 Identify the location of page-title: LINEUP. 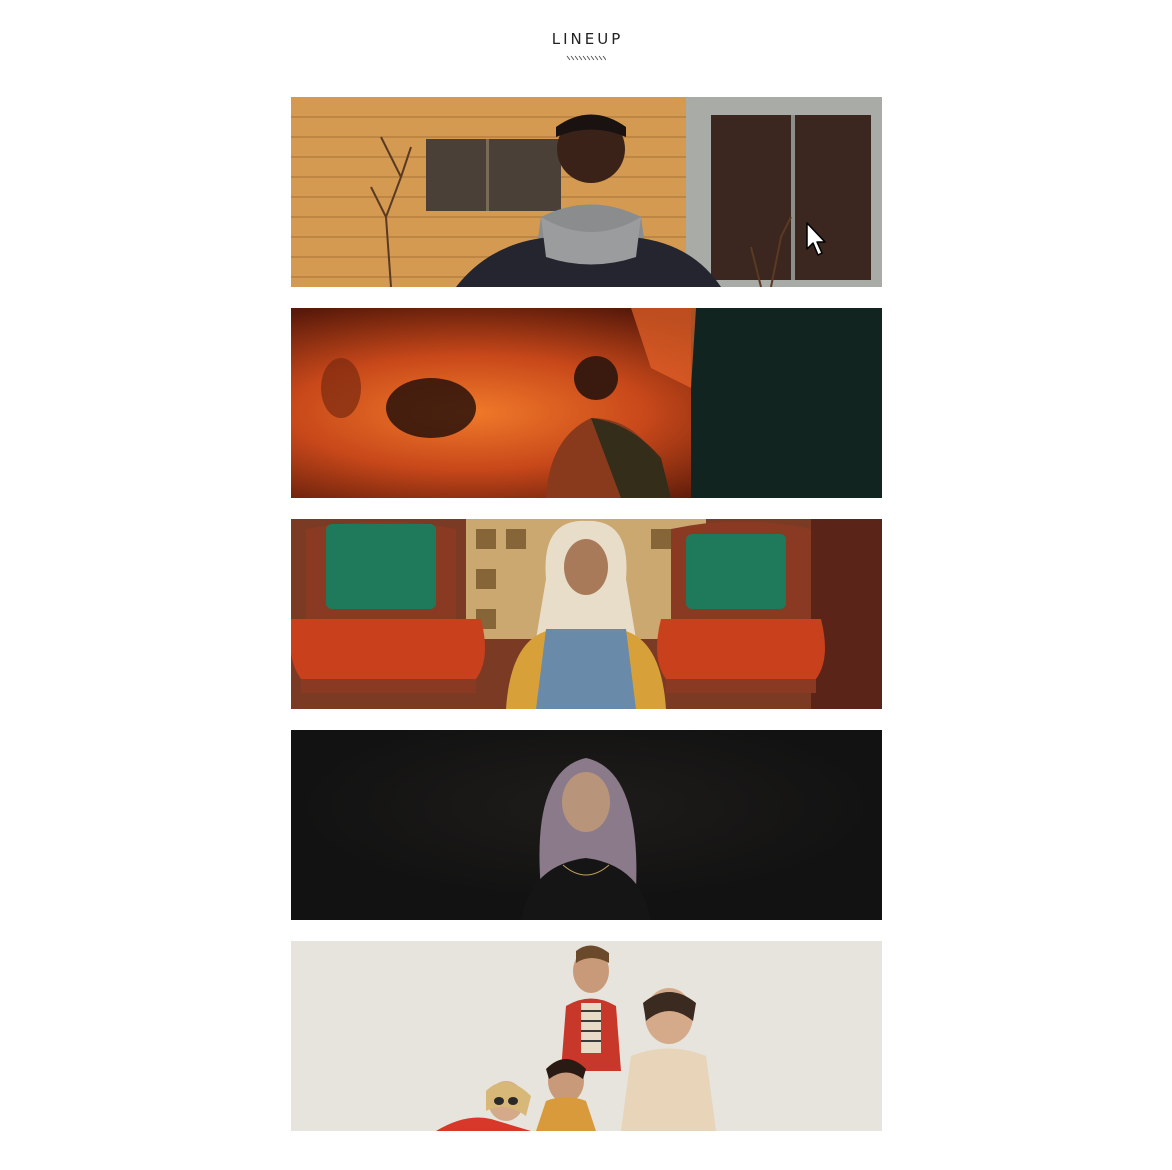
(587, 39).